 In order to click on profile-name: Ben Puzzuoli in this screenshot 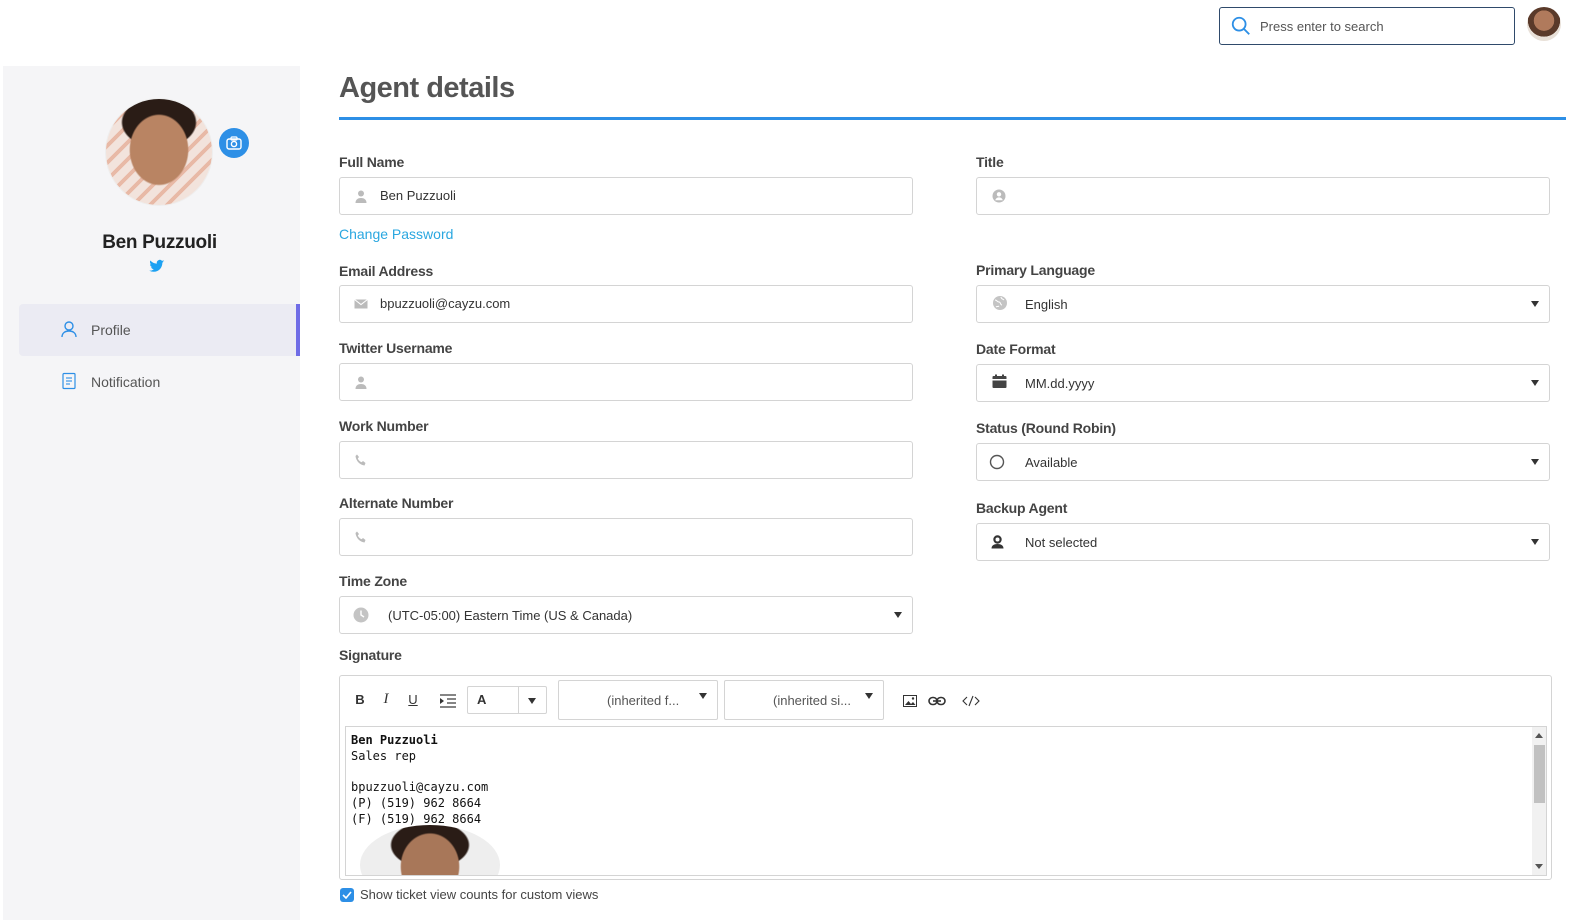, I will do `click(159, 242)`.